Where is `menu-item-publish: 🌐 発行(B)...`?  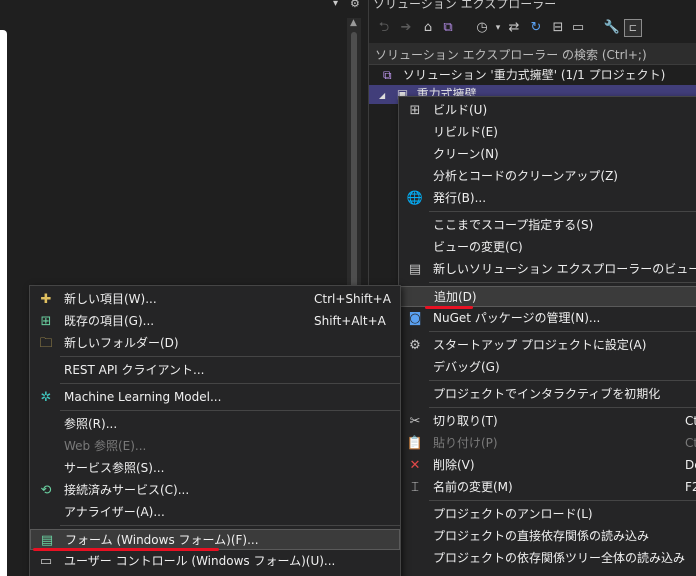 menu-item-publish: 🌐 発行(B)... is located at coordinates (547, 198).